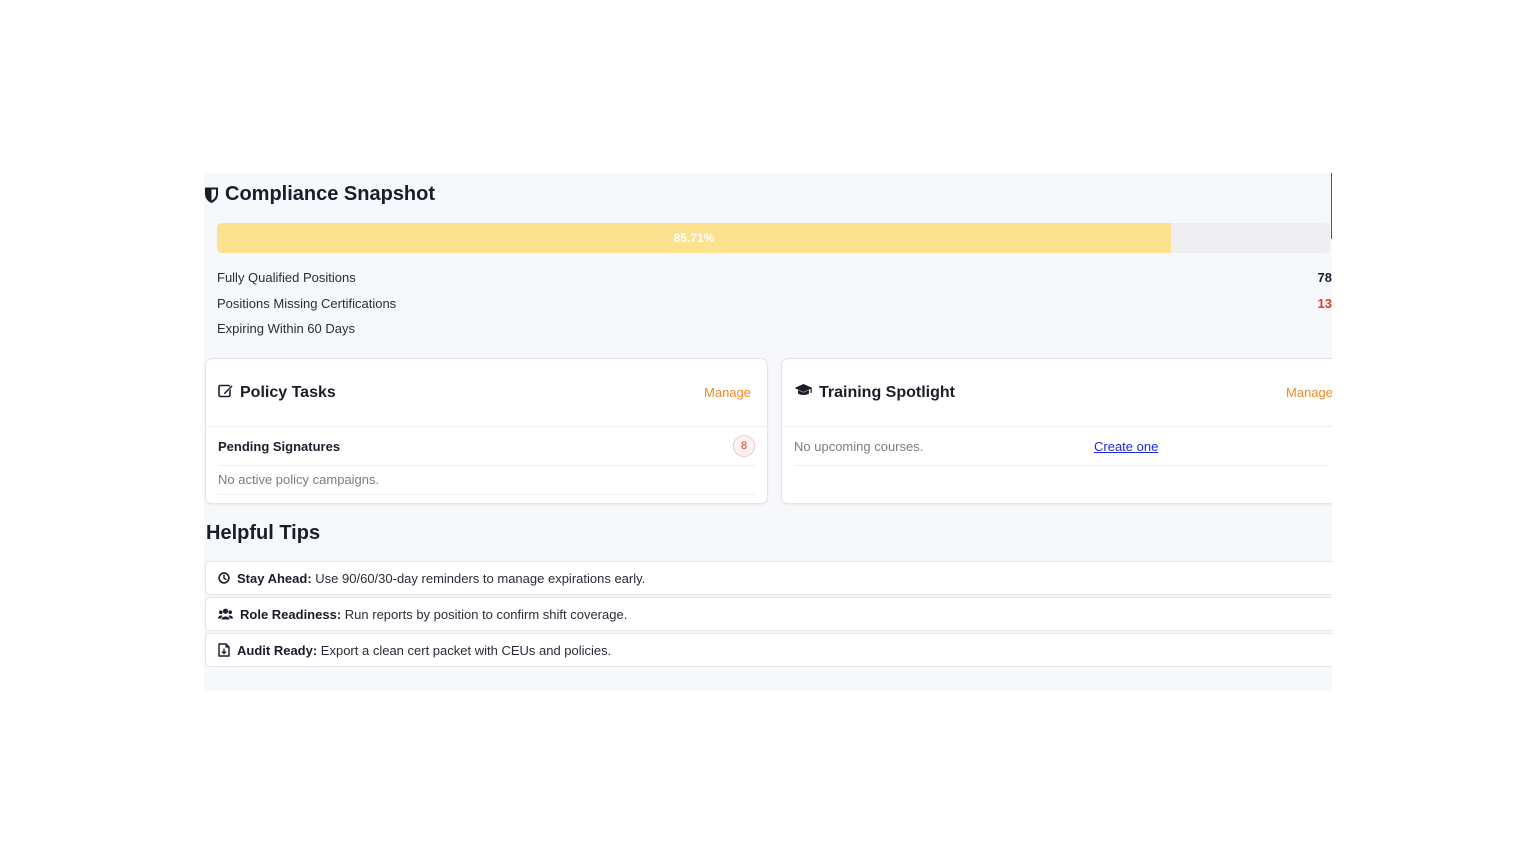 This screenshot has height=864, width=1536. I want to click on pending-signatures-row: Pending Signatures 8, so click(486, 446).